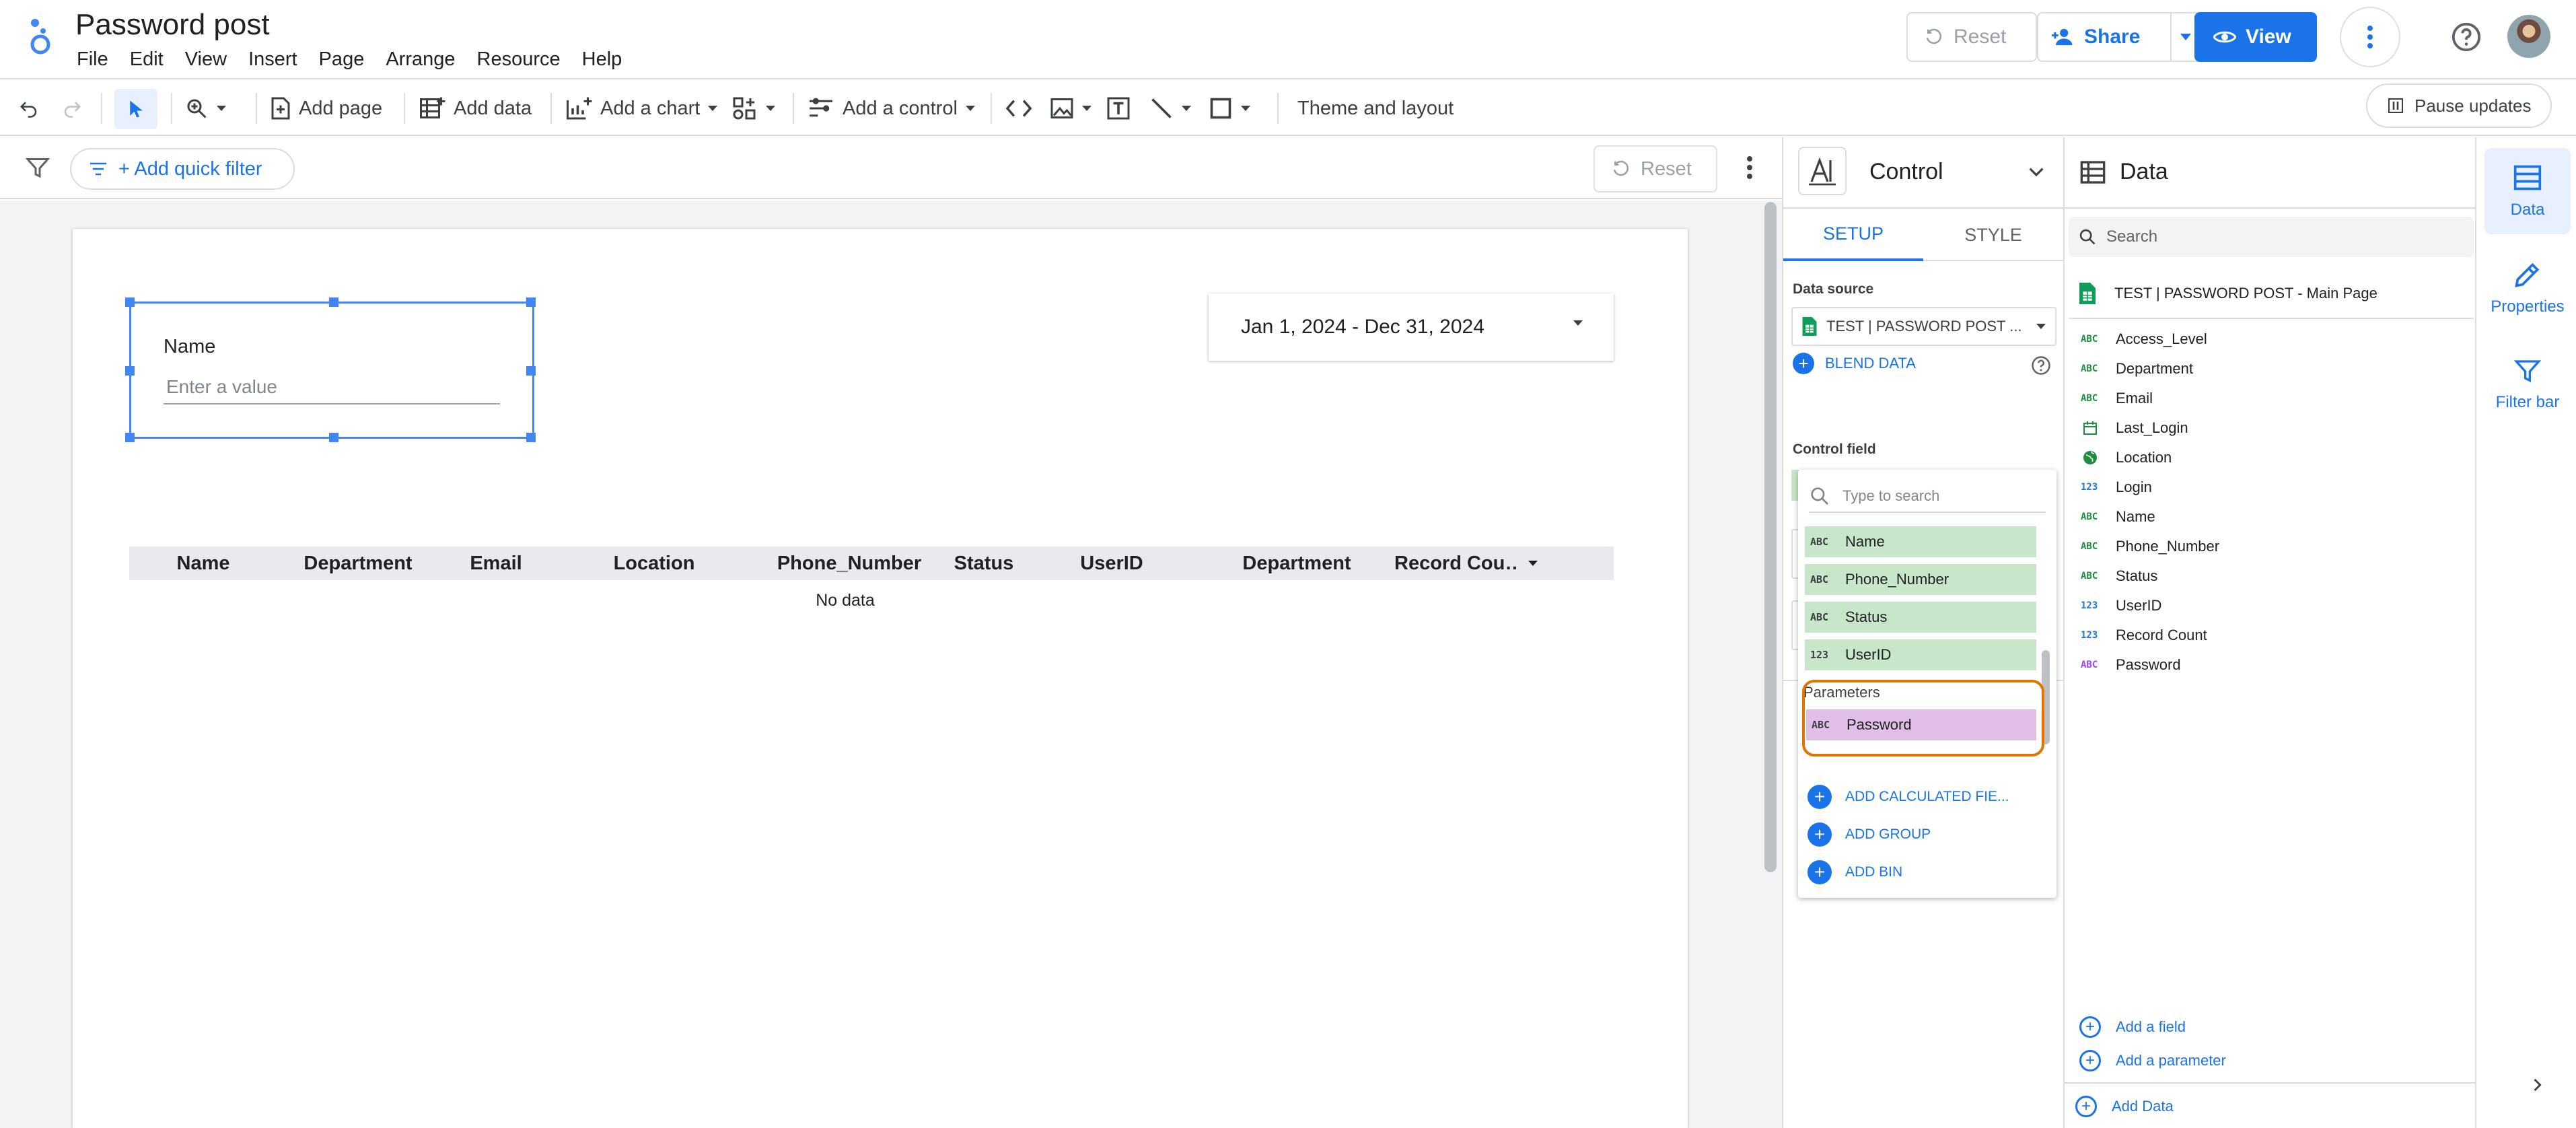 This screenshot has width=2576, height=1128. What do you see at coordinates (2396, 106) in the screenshot?
I see `pause-icon` at bounding box center [2396, 106].